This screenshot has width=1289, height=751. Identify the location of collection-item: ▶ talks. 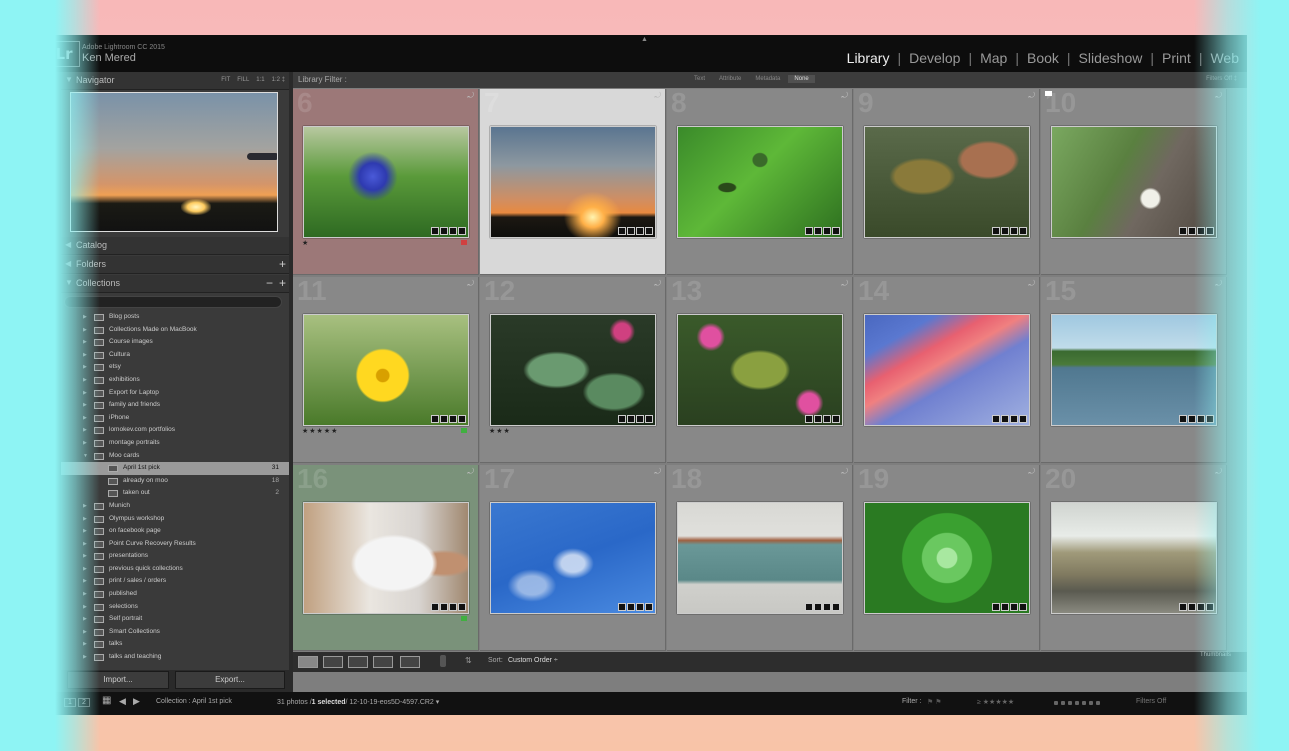
(175, 644).